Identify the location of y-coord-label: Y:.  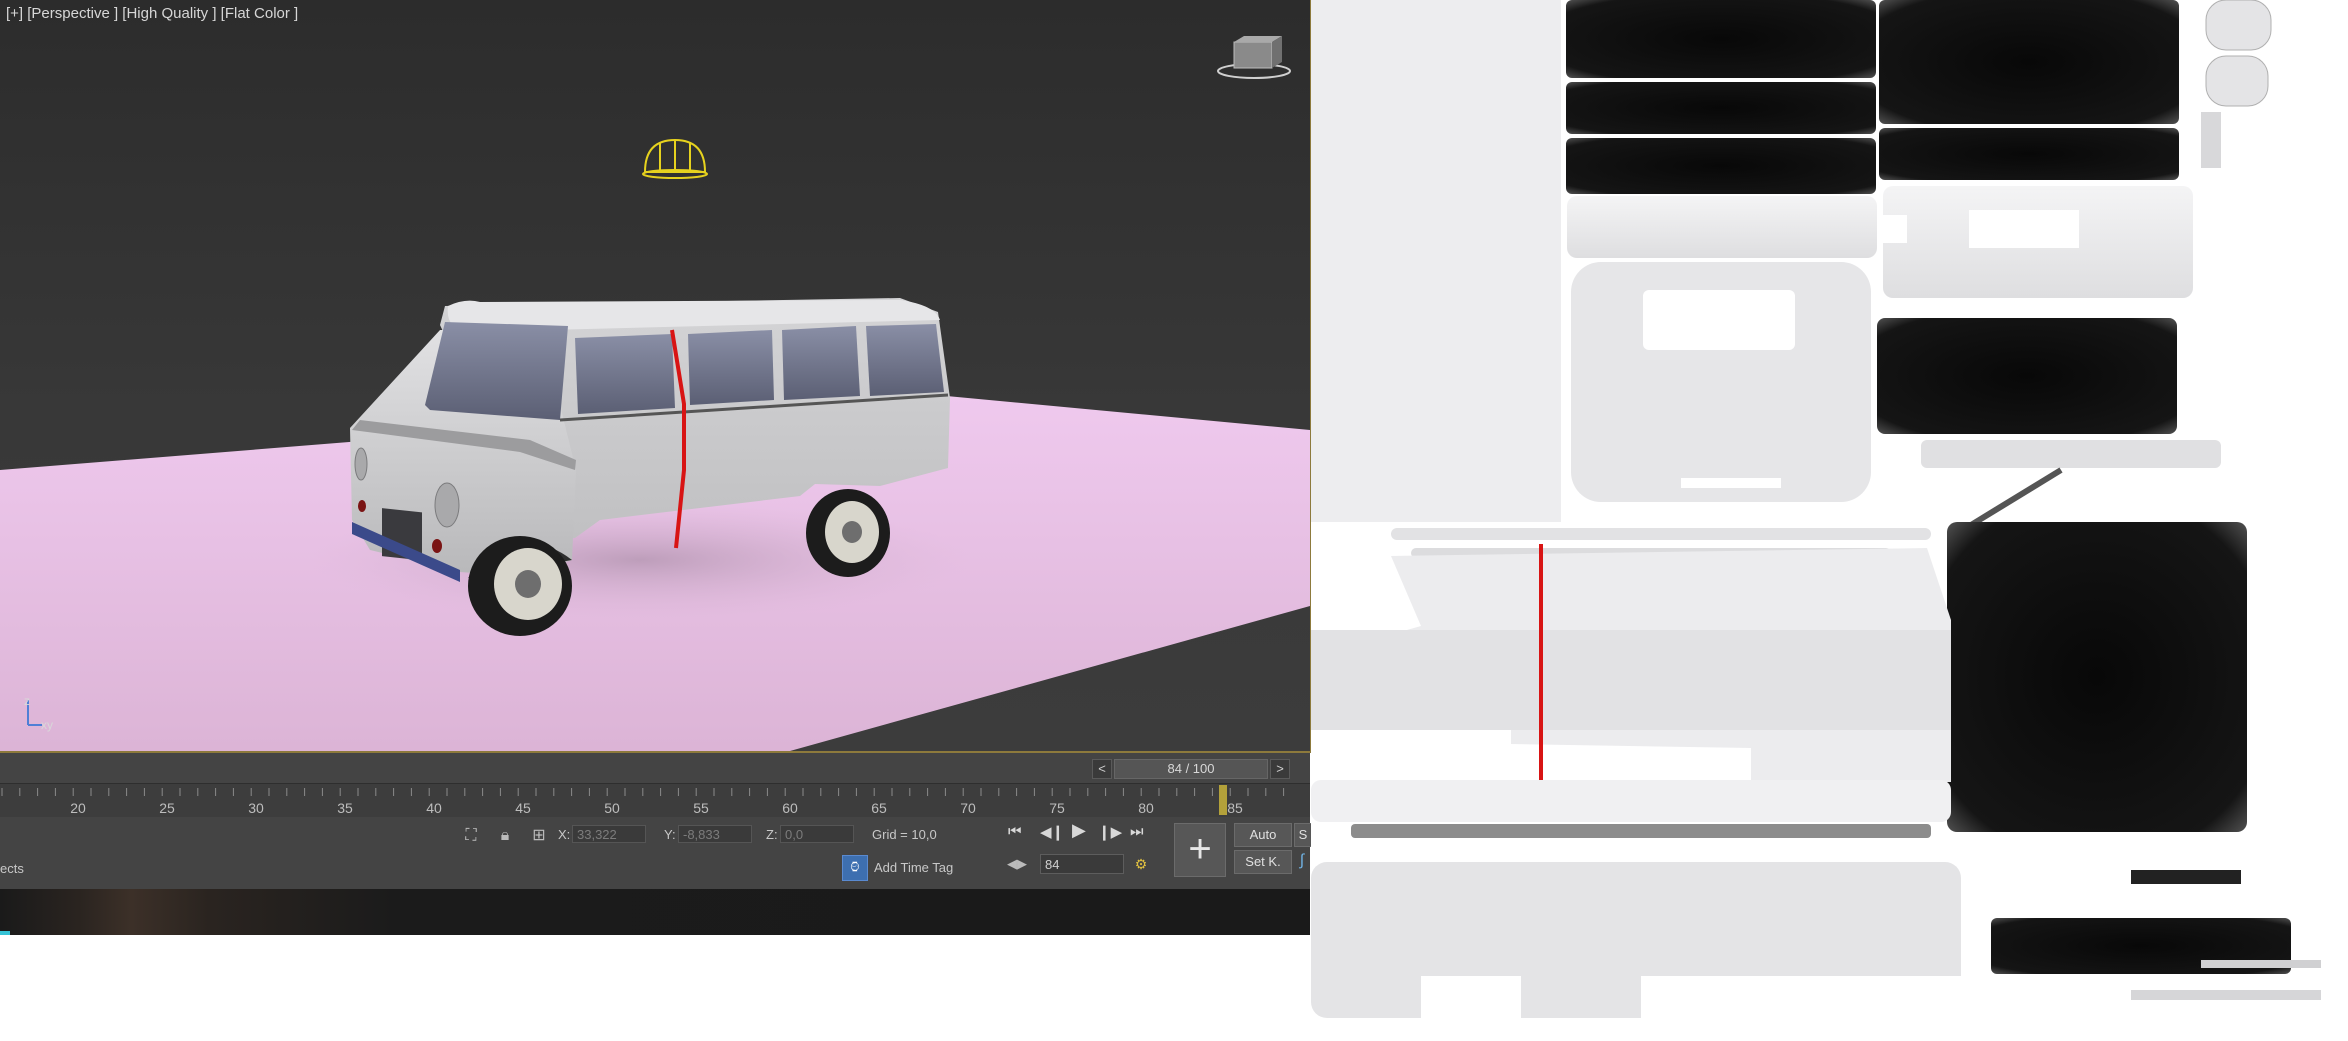
(670, 834).